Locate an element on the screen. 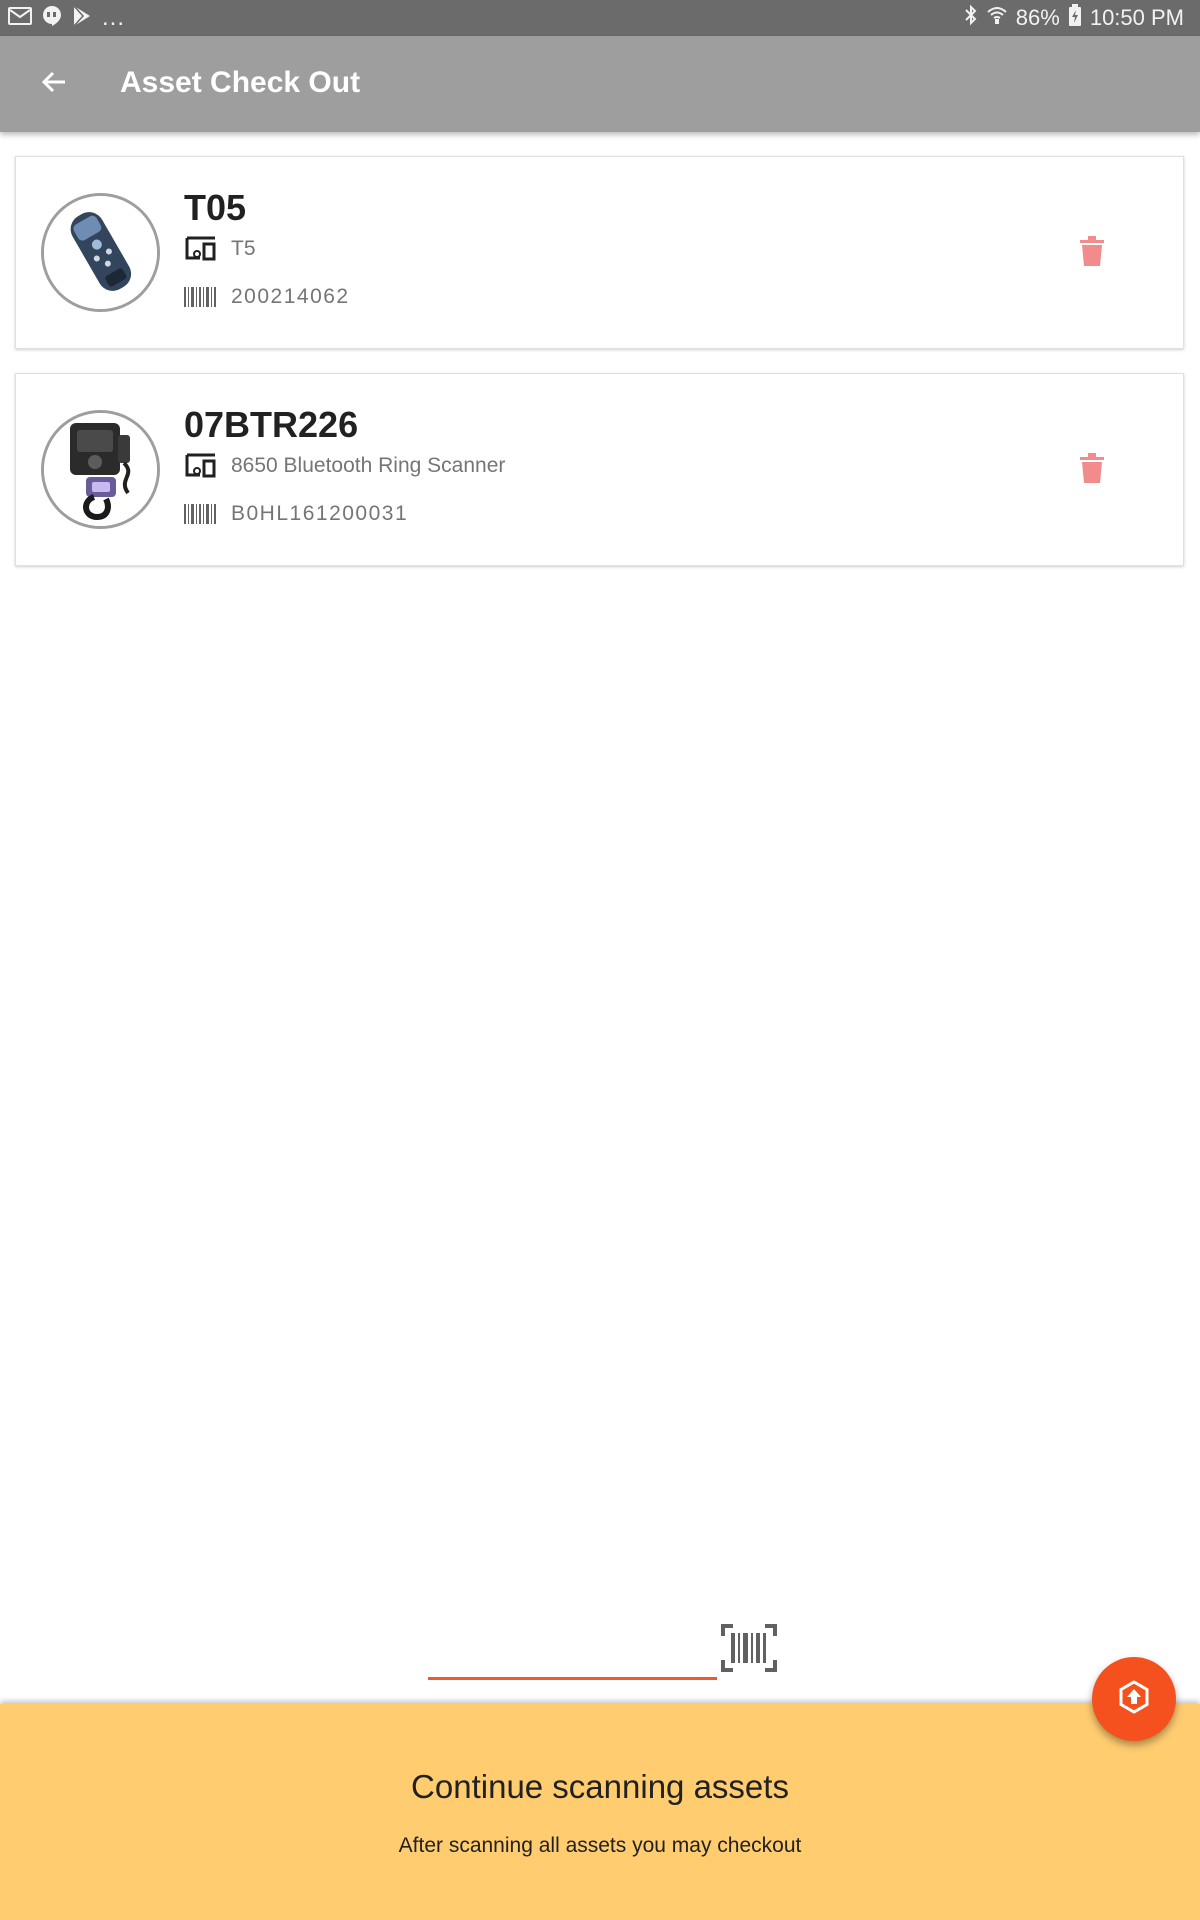  asset-serial-row: 200214062 is located at coordinates (267, 297).